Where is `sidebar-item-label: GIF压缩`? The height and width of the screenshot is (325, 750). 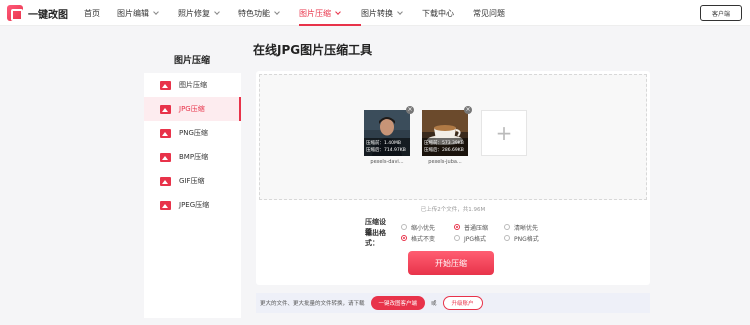
sidebar-item-label: GIF压缩 is located at coordinates (192, 181).